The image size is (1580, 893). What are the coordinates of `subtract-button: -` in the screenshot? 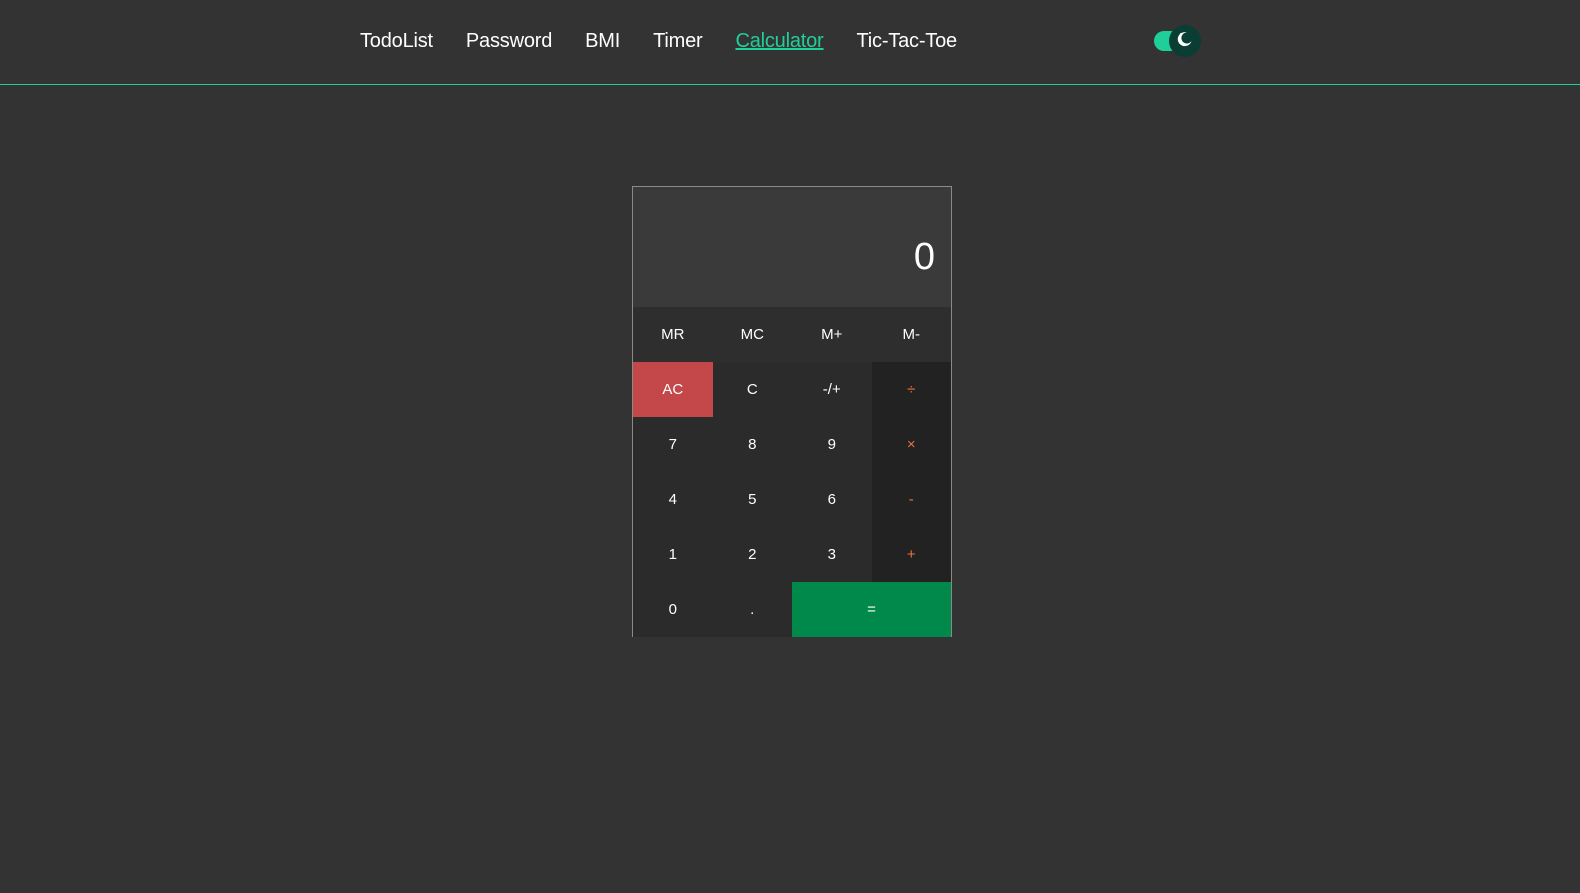 It's located at (911, 499).